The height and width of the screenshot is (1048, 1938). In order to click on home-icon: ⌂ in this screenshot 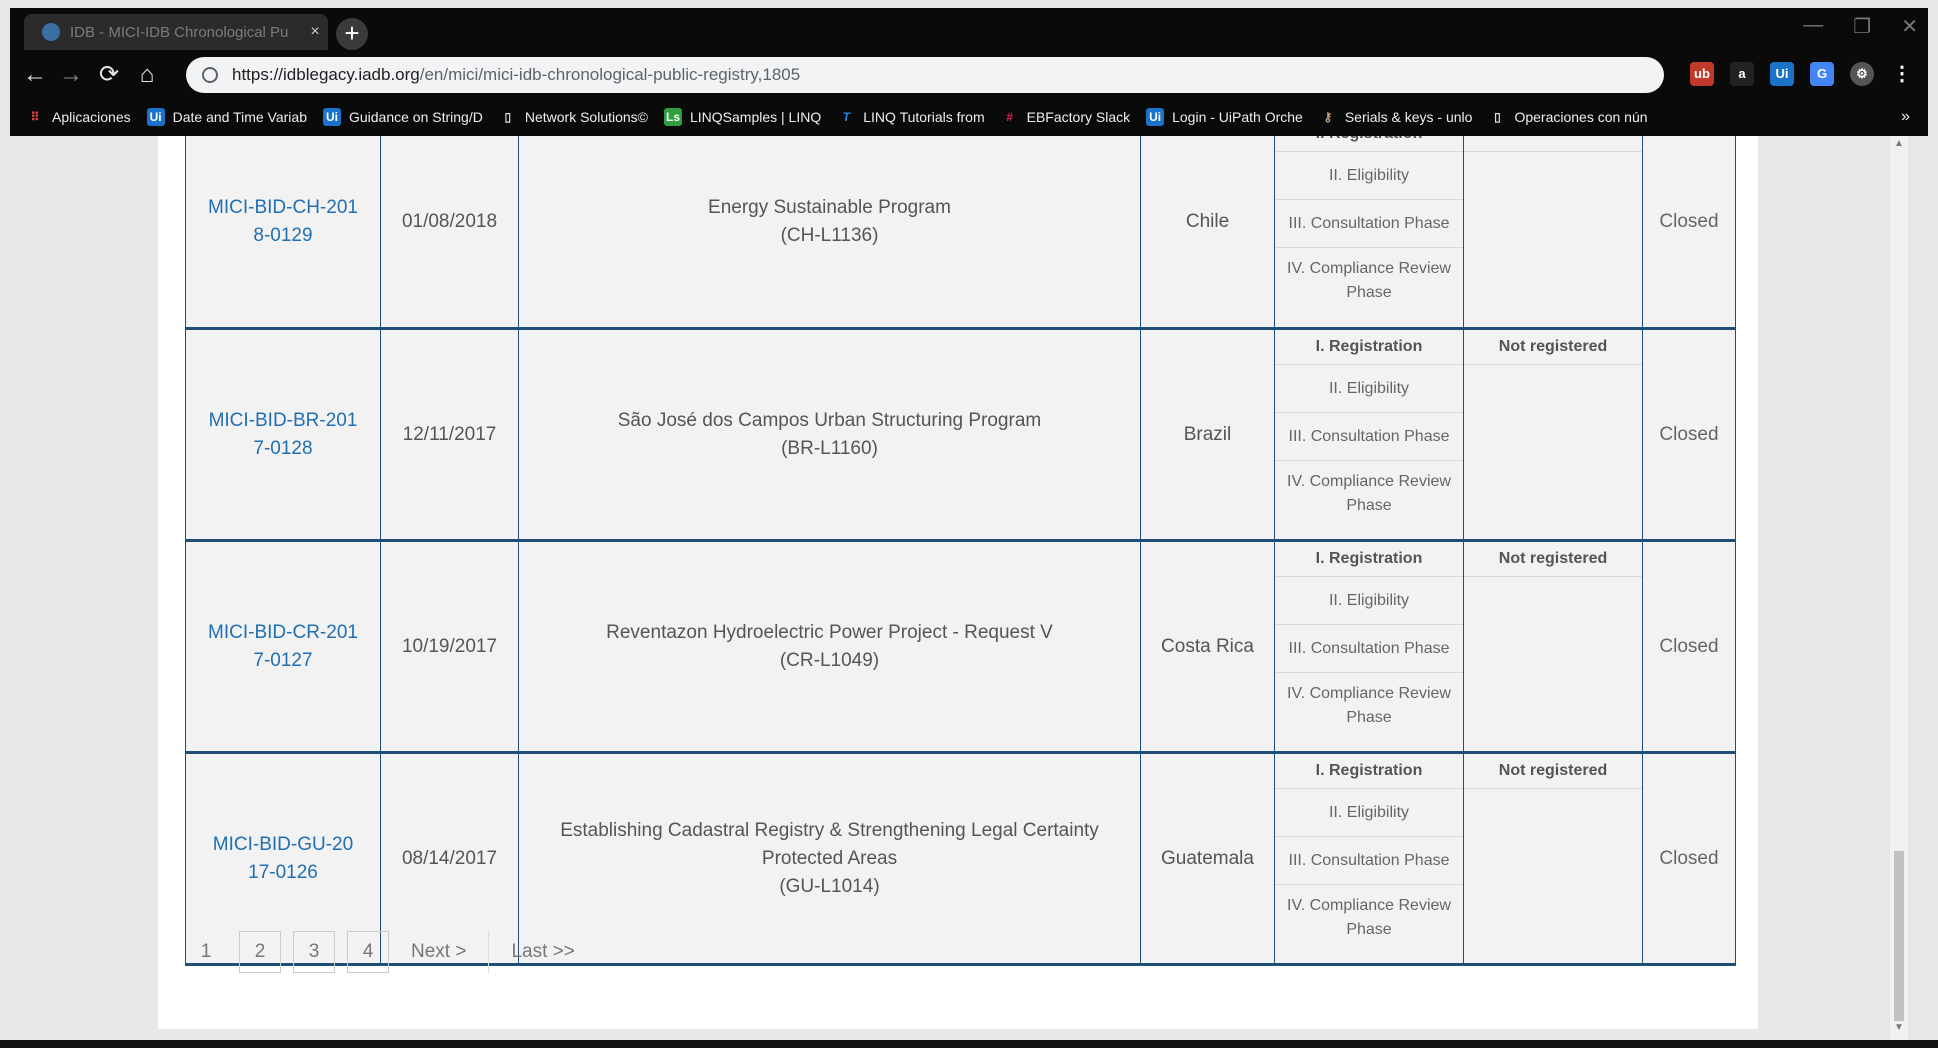, I will do `click(147, 75)`.